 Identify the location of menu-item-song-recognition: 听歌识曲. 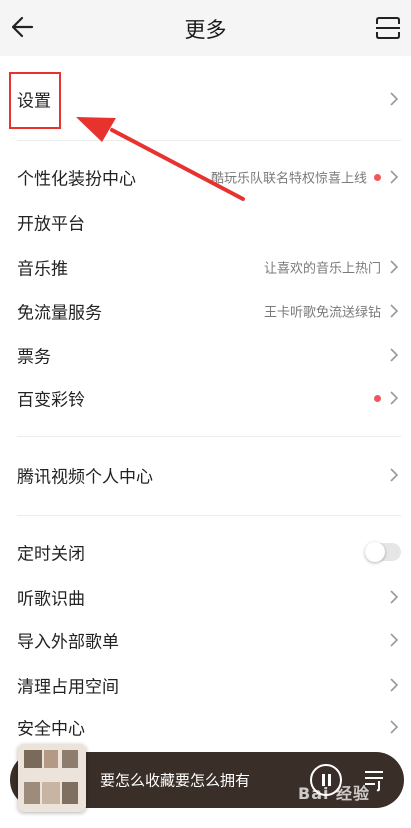
(205, 597).